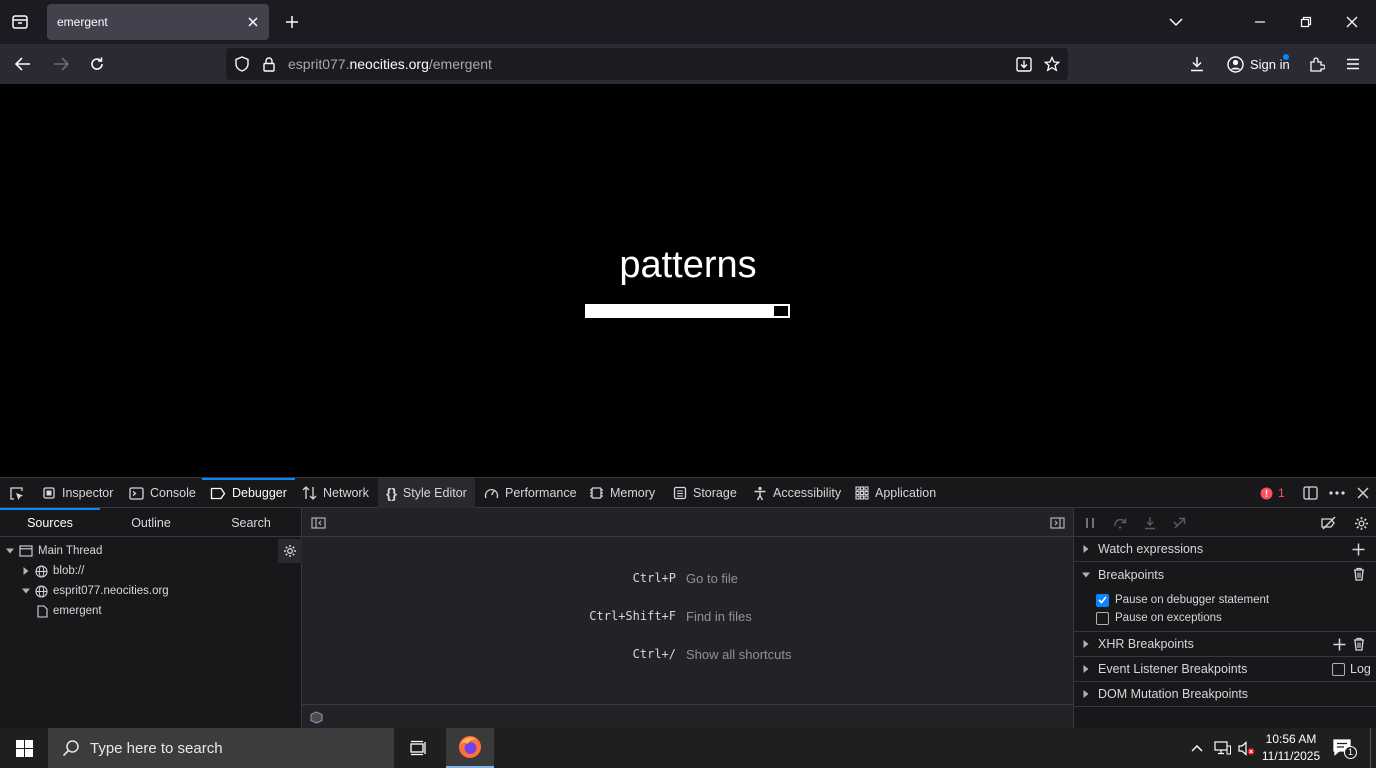 The image size is (1376, 768). I want to click on reload-icon, so click(97, 64).